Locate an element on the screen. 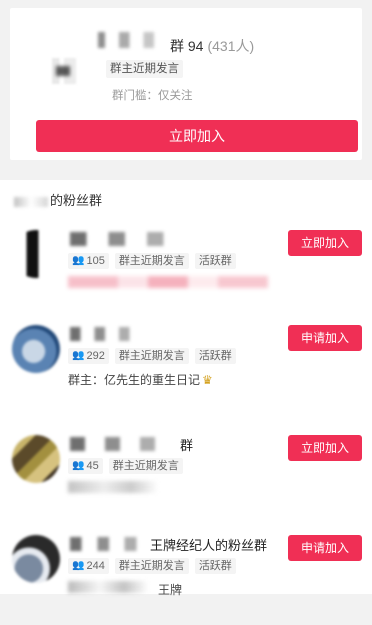  group-title: 群 94 (431人) is located at coordinates (212, 46).